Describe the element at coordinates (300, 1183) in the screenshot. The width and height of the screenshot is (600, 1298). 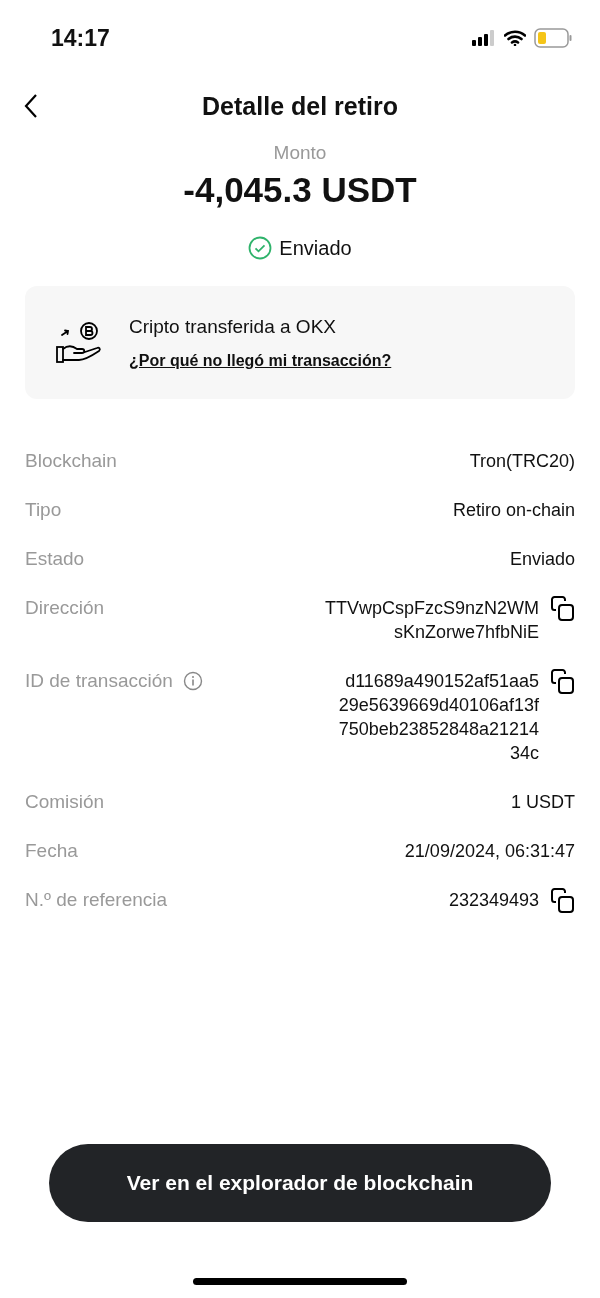
I see `explorer-button: Ver en el explorador de blockchain` at that location.